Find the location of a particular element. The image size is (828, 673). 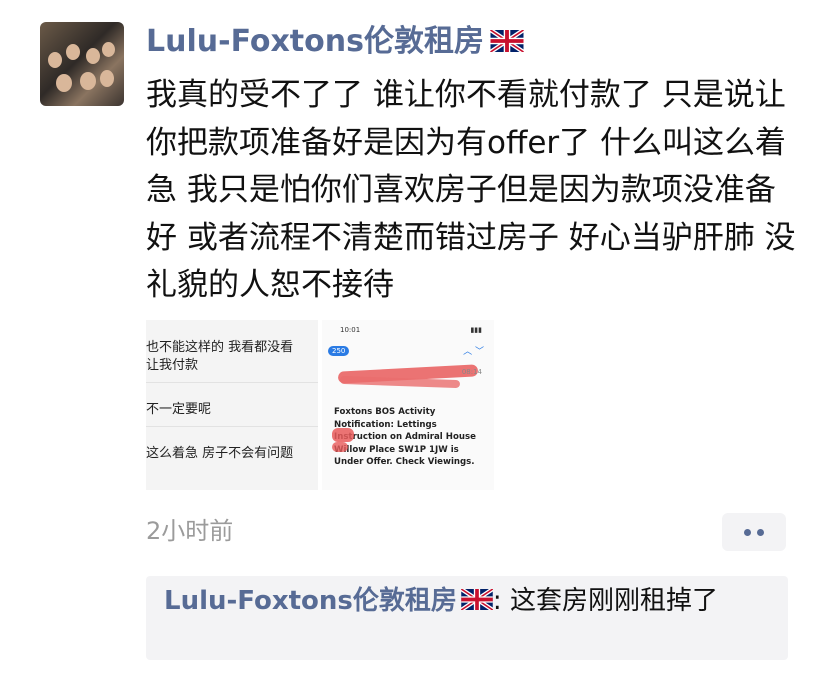

author-name: Lulu-Foxtons伦敦租房 is located at coordinates (335, 42).